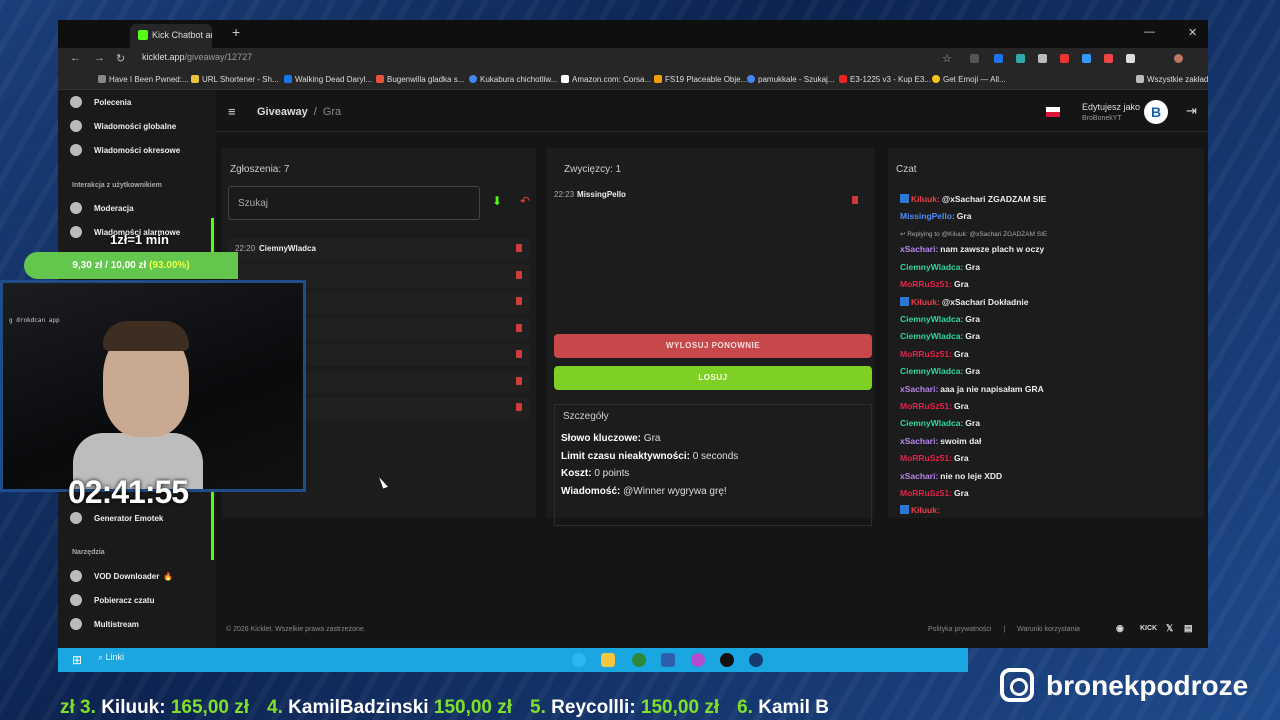  What do you see at coordinates (99, 58) in the screenshot?
I see `forward-icon: →` at bounding box center [99, 58].